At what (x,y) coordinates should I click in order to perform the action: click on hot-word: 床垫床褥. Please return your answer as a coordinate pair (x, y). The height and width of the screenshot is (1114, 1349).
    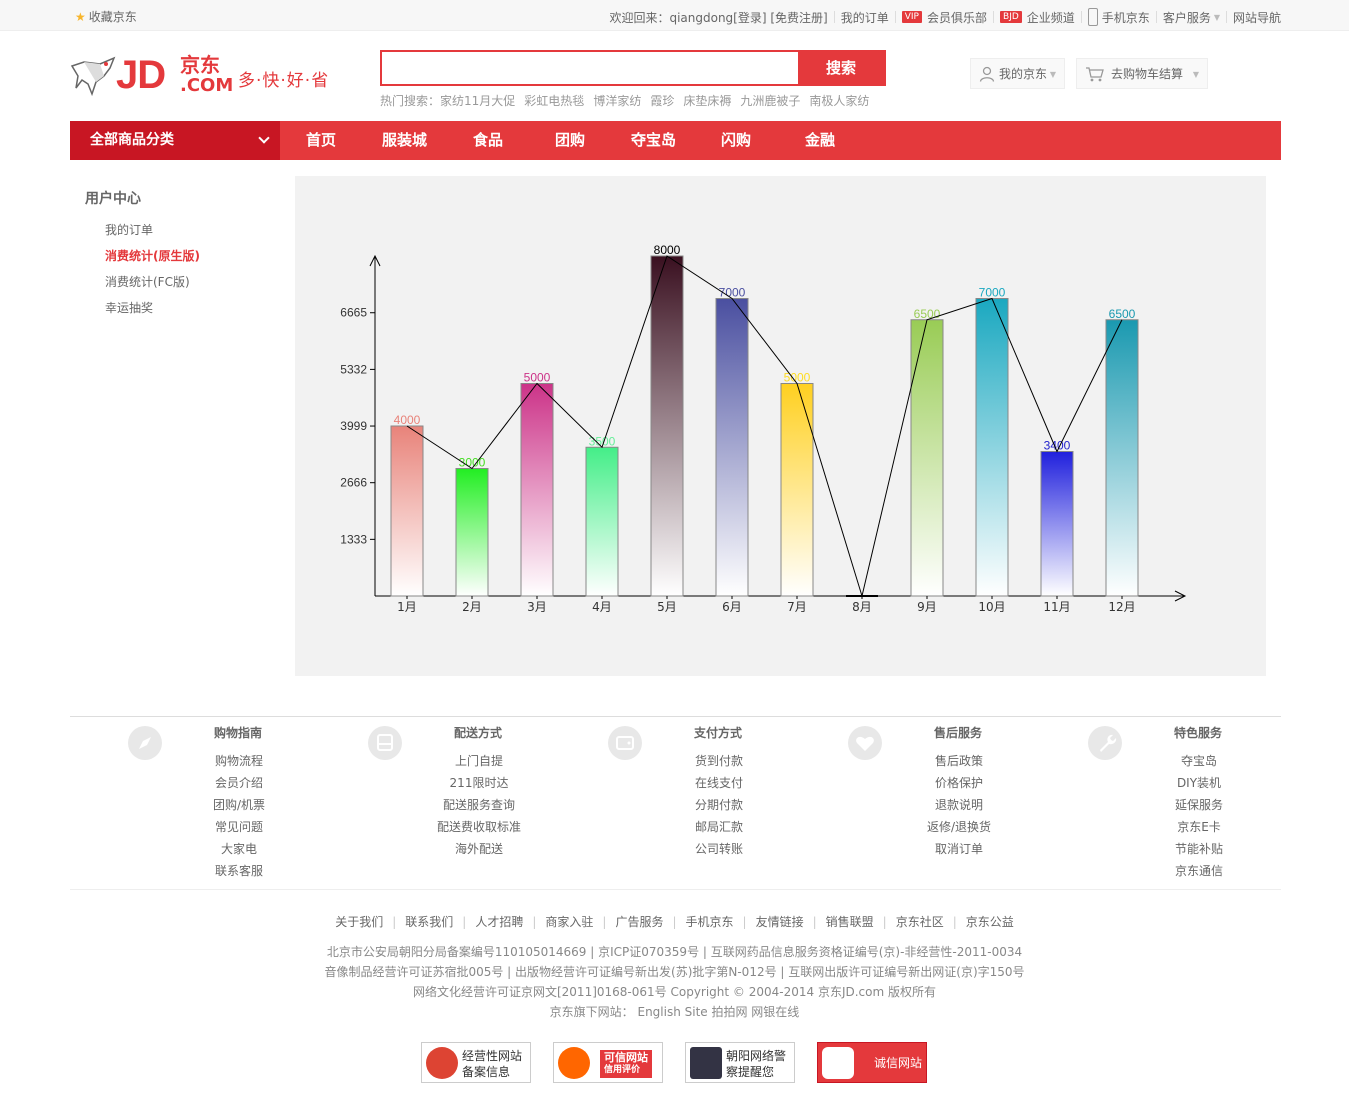
    Looking at the image, I should click on (707, 101).